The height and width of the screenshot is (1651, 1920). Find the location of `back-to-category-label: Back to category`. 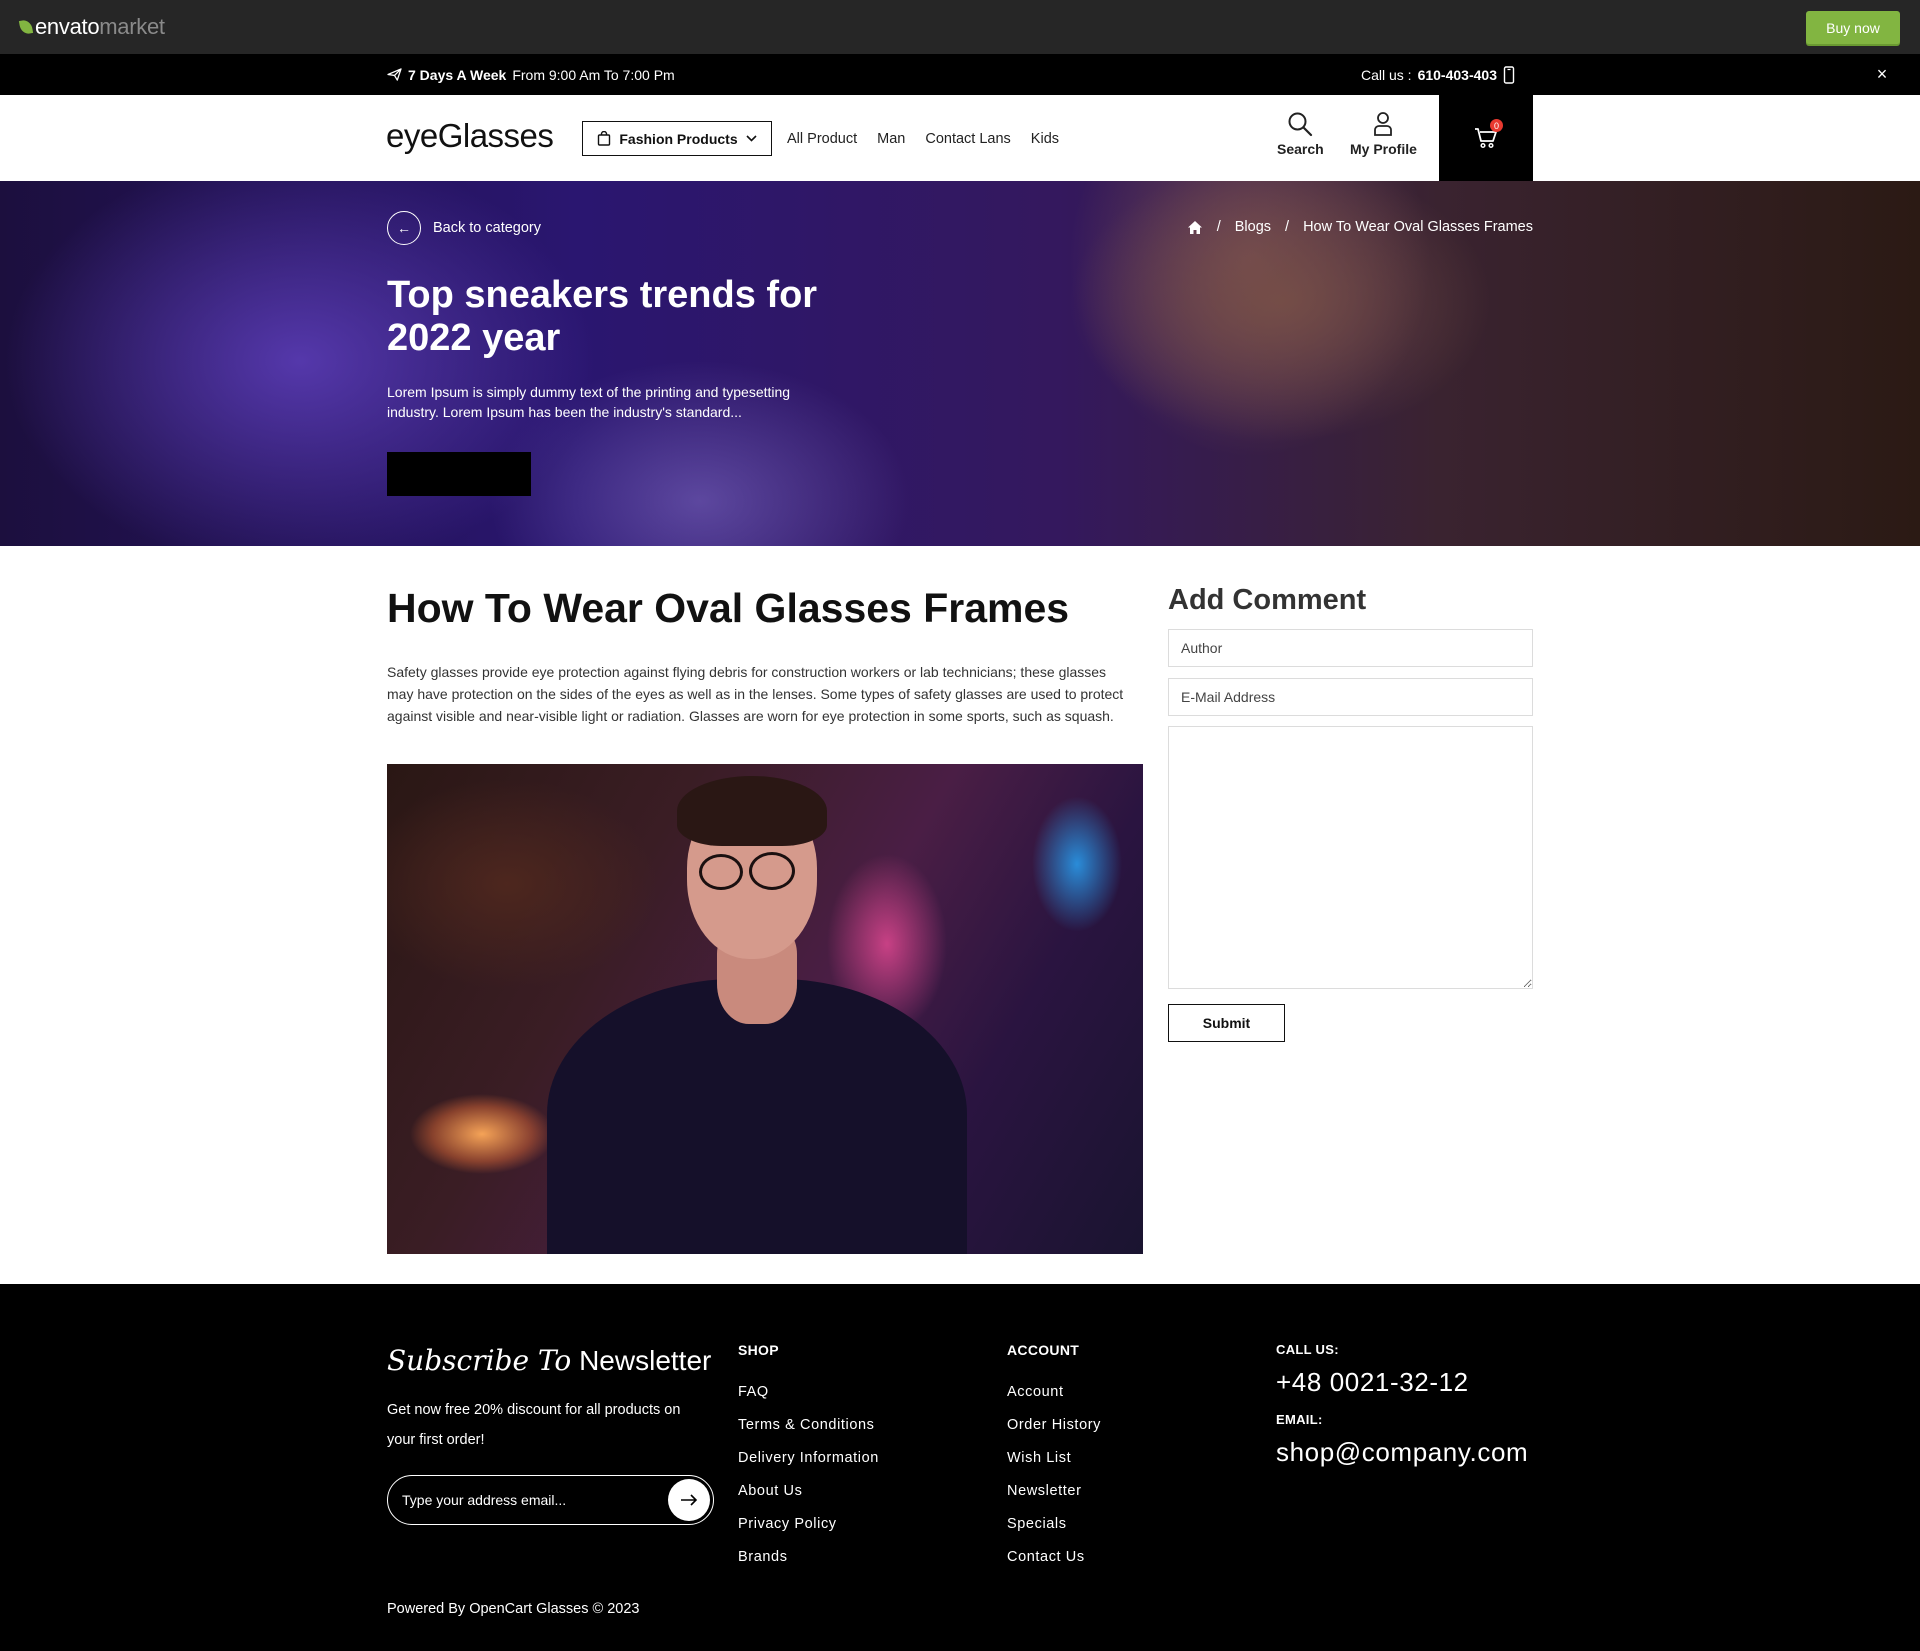

back-to-category-label: Back to category is located at coordinates (487, 228).